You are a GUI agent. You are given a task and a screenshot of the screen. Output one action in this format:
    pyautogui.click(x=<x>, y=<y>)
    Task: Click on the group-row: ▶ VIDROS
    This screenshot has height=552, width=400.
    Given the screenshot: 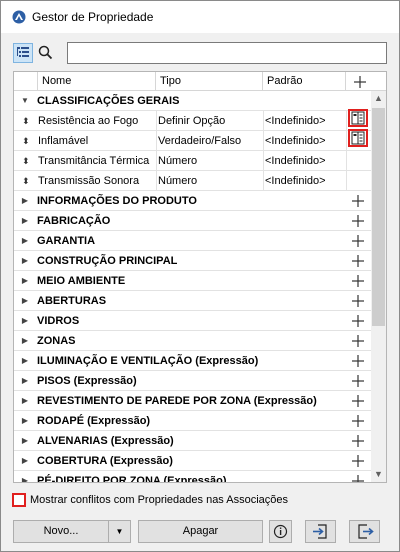 What is the action you would take?
    pyautogui.click(x=192, y=321)
    